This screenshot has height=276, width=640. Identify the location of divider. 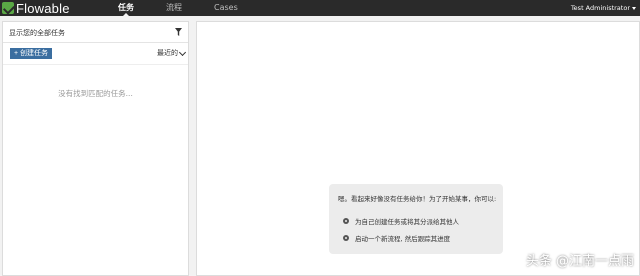
(95, 64).